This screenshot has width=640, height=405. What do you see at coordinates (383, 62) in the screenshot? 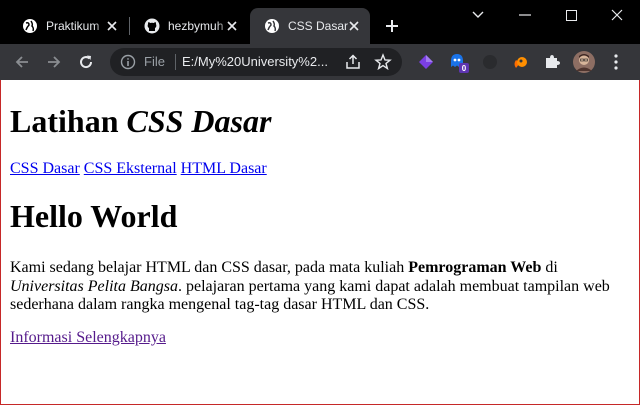
I see `bookmark-star-icon` at bounding box center [383, 62].